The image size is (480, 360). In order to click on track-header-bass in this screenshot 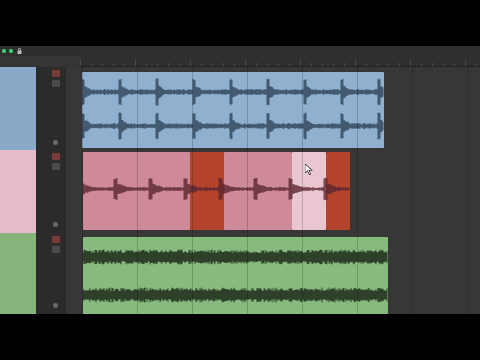, I will do `click(18, 191)`.